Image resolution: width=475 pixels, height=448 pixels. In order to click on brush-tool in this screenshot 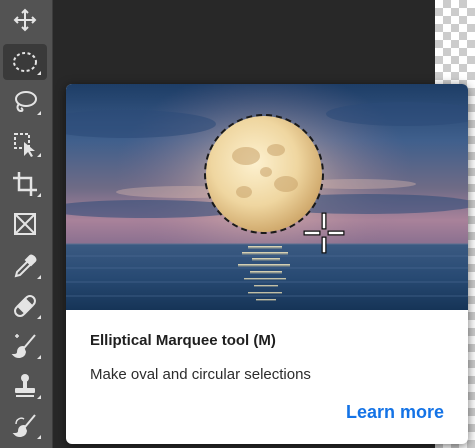, I will do `click(25, 346)`.